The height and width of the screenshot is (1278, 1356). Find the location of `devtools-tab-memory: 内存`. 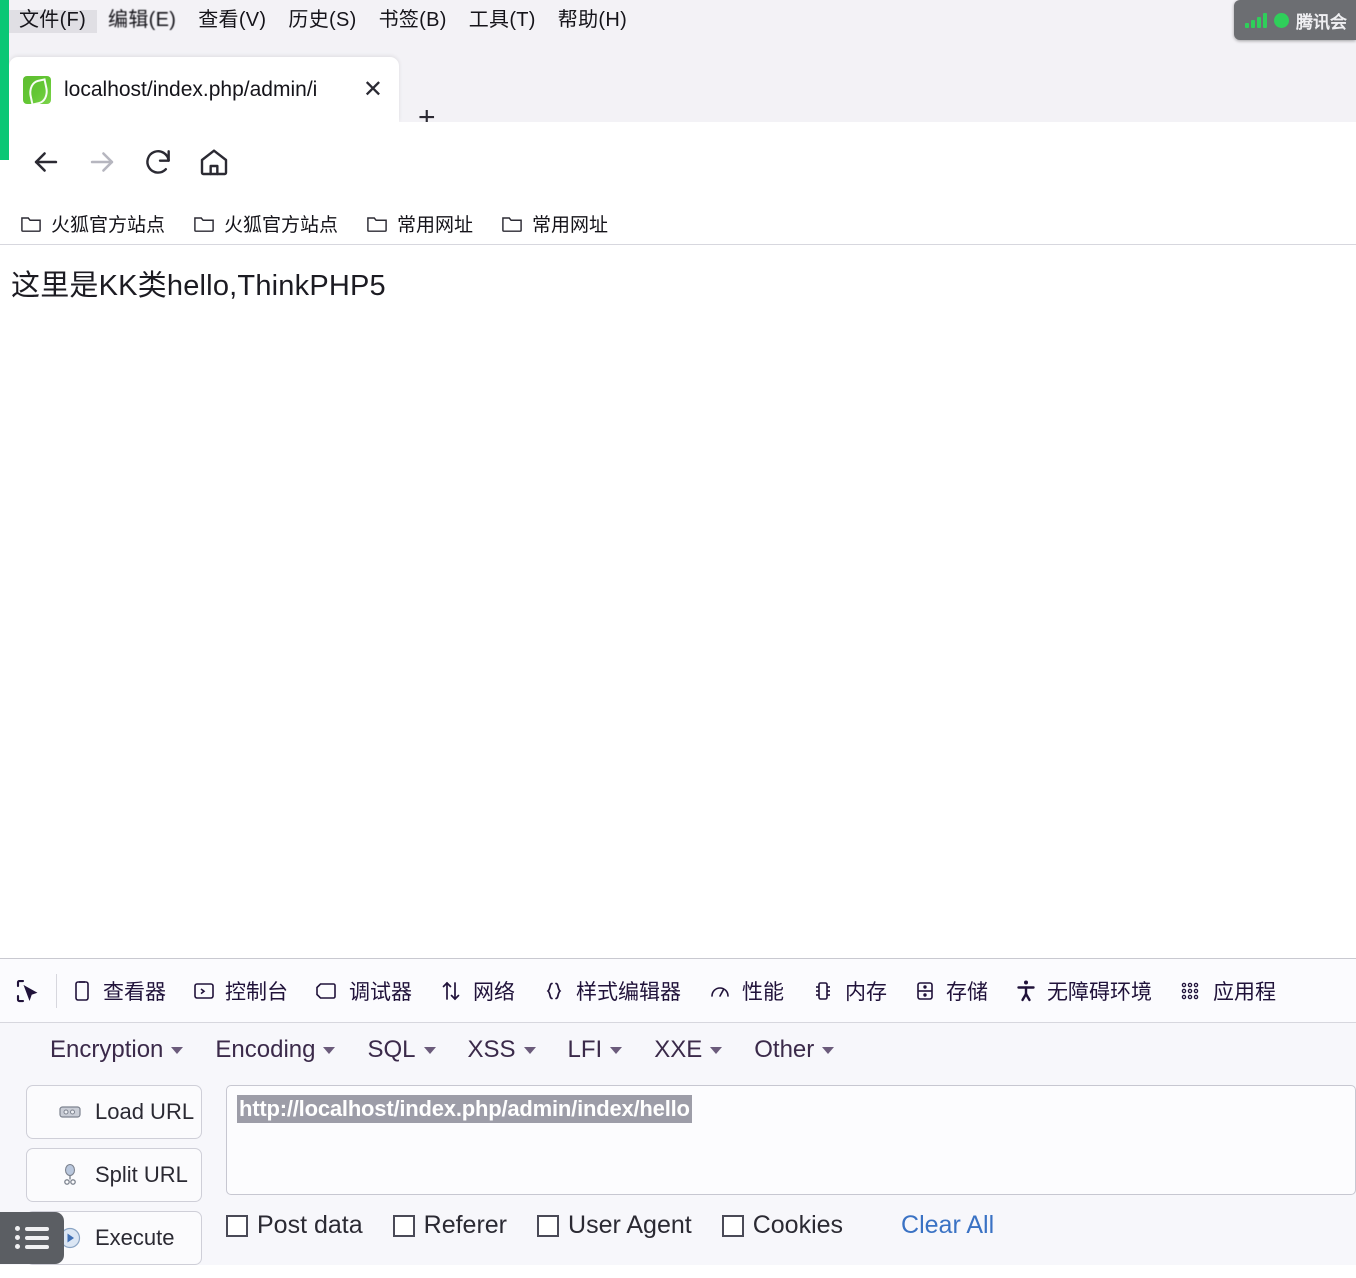

devtools-tab-memory: 内存 is located at coordinates (848, 990).